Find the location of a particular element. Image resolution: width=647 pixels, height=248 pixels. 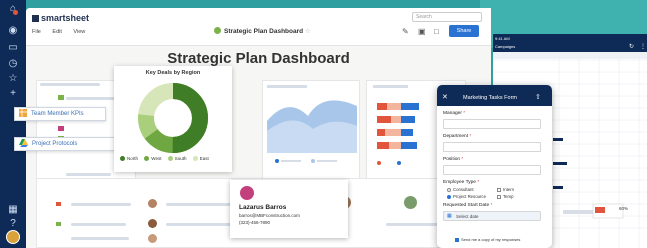

form-header: ✕ Marketing Tasks Form ⇧ is located at coordinates (494, 95).